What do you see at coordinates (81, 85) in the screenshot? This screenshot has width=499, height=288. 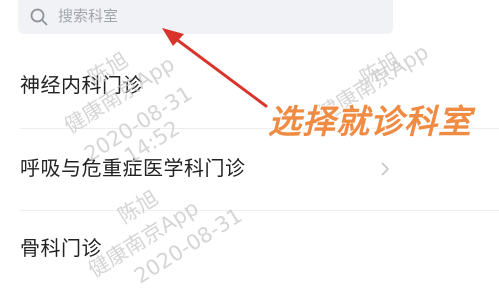 I see `department-label: 神经内科门诊` at bounding box center [81, 85].